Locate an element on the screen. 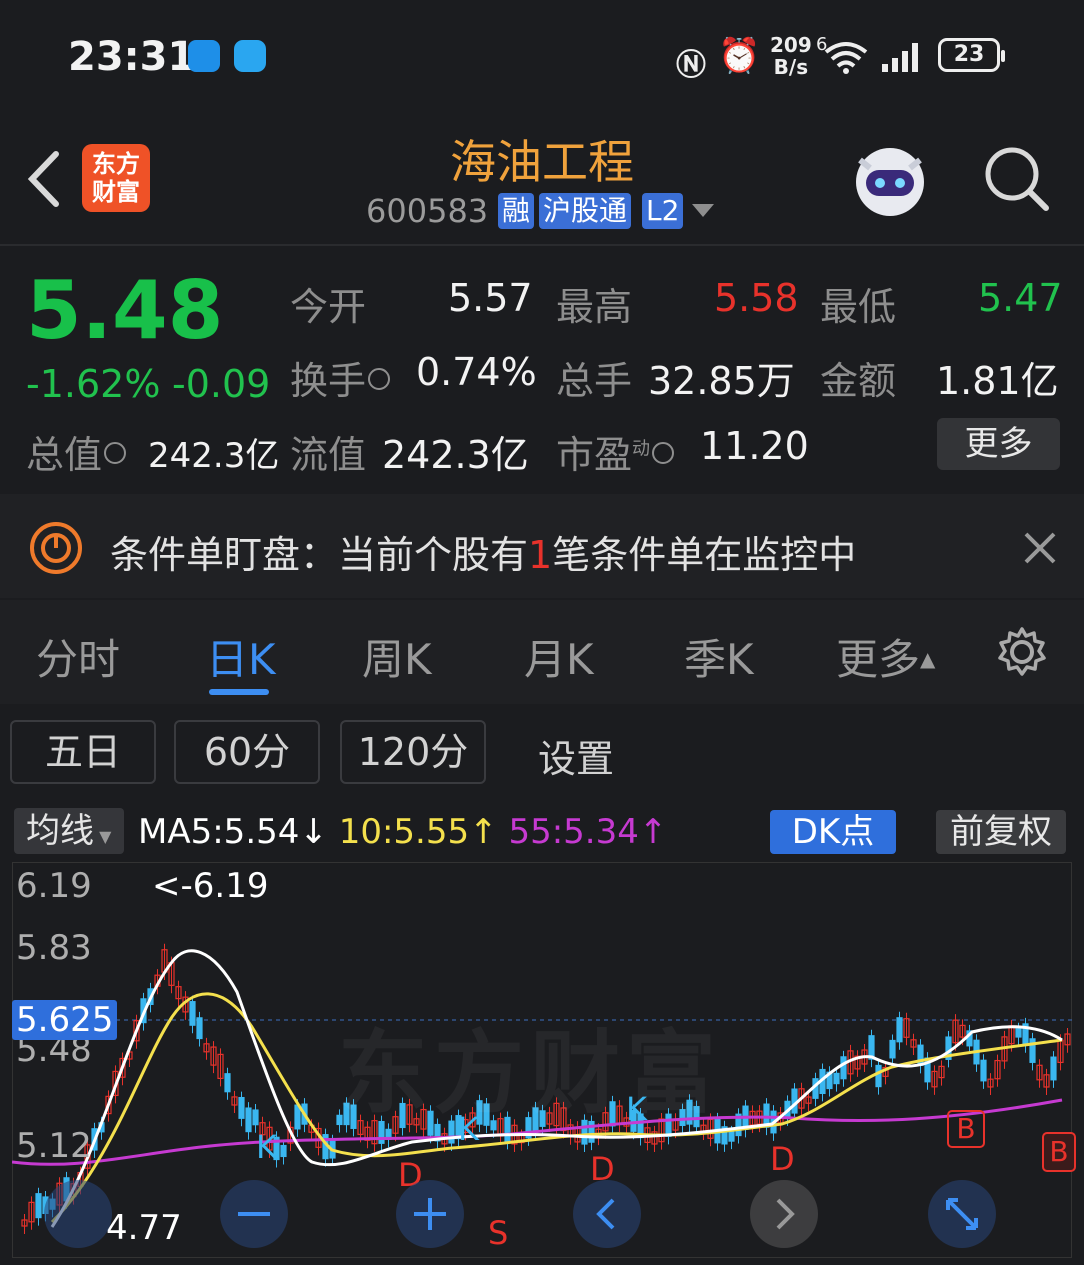  sixty-min-button: 60分 is located at coordinates (247, 752).